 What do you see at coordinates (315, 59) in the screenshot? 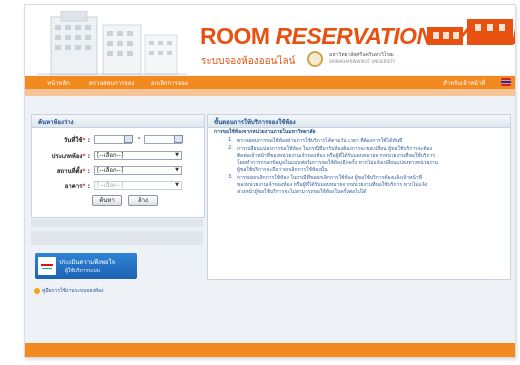
I see `university-logo-icon` at bounding box center [315, 59].